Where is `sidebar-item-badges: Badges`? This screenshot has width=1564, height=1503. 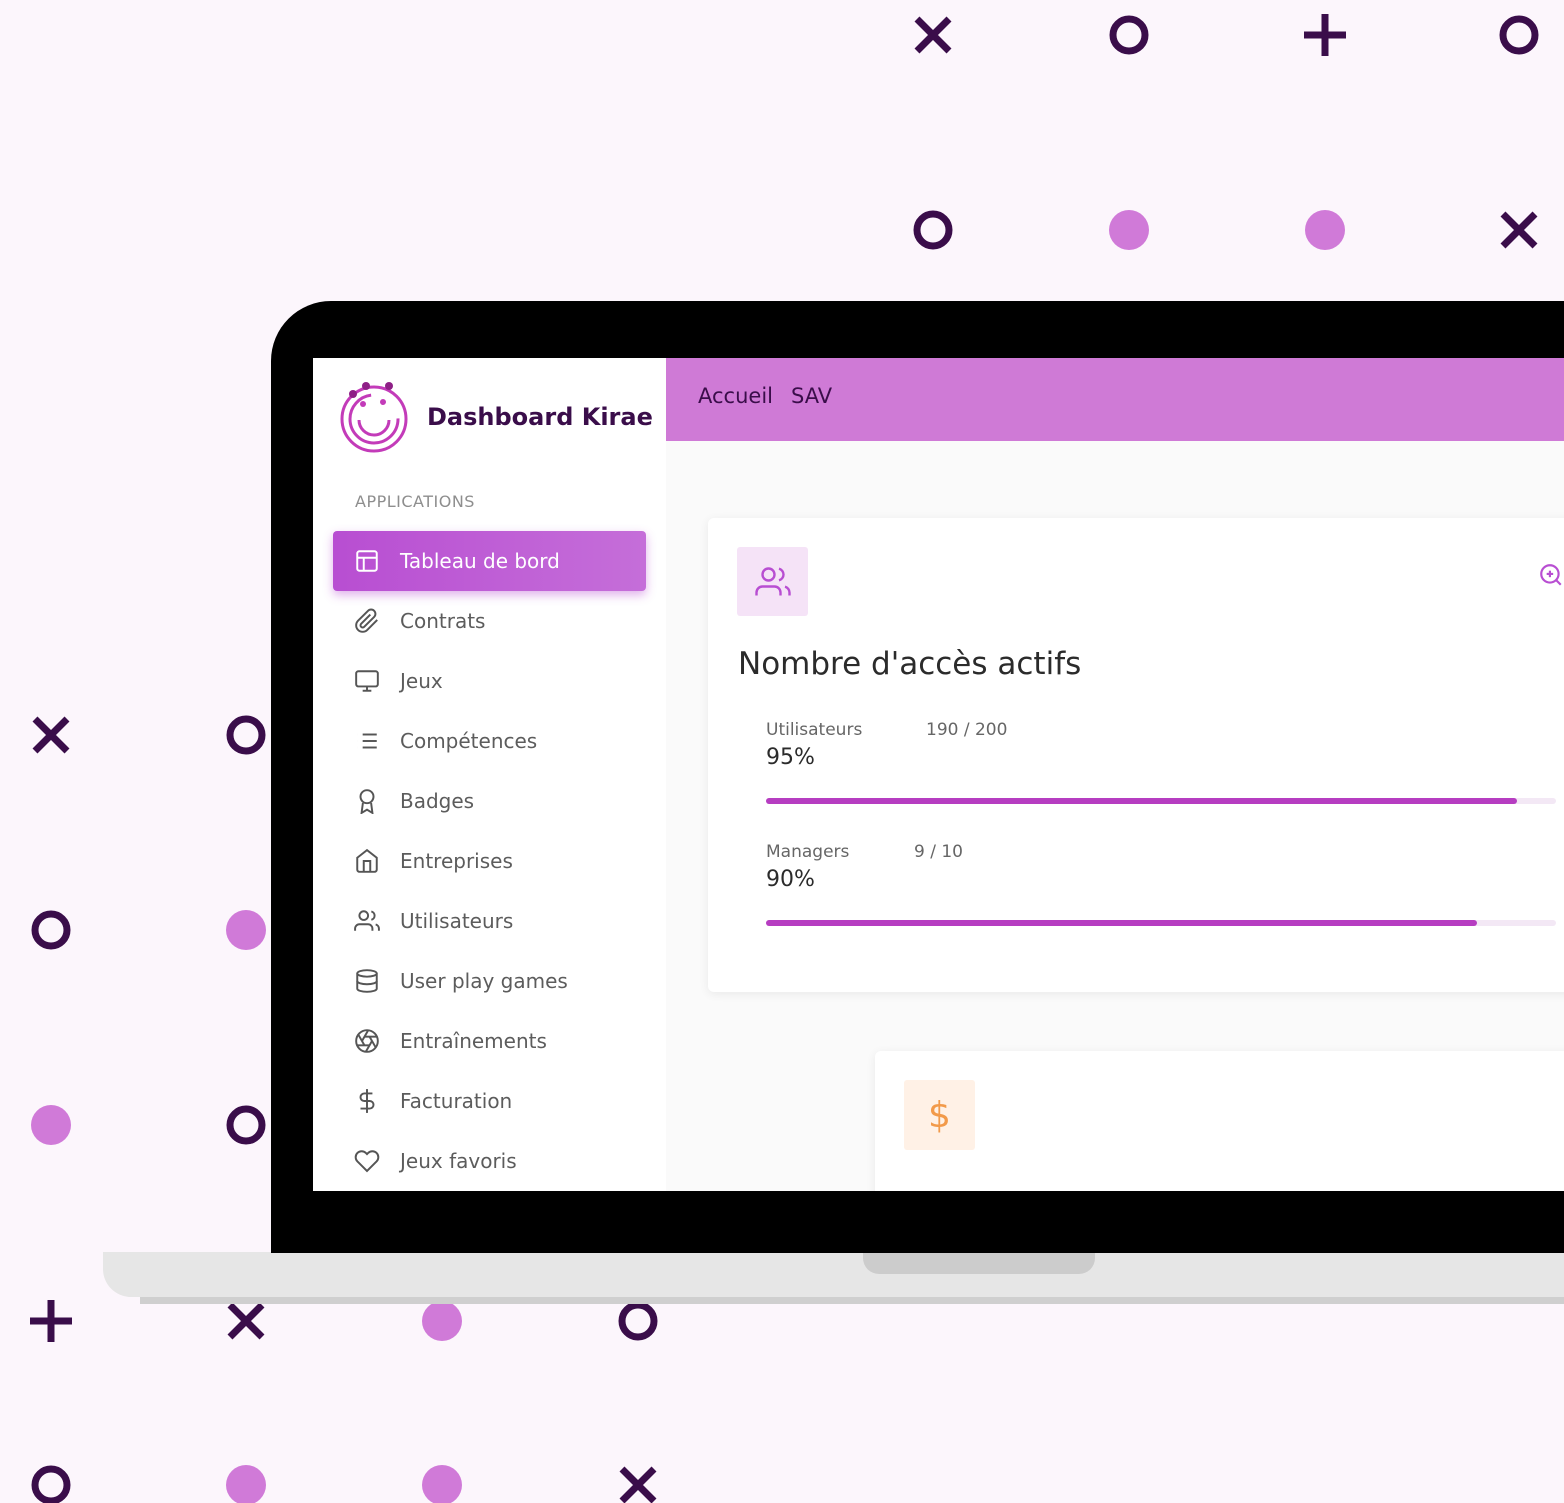 sidebar-item-badges: Badges is located at coordinates (489, 801).